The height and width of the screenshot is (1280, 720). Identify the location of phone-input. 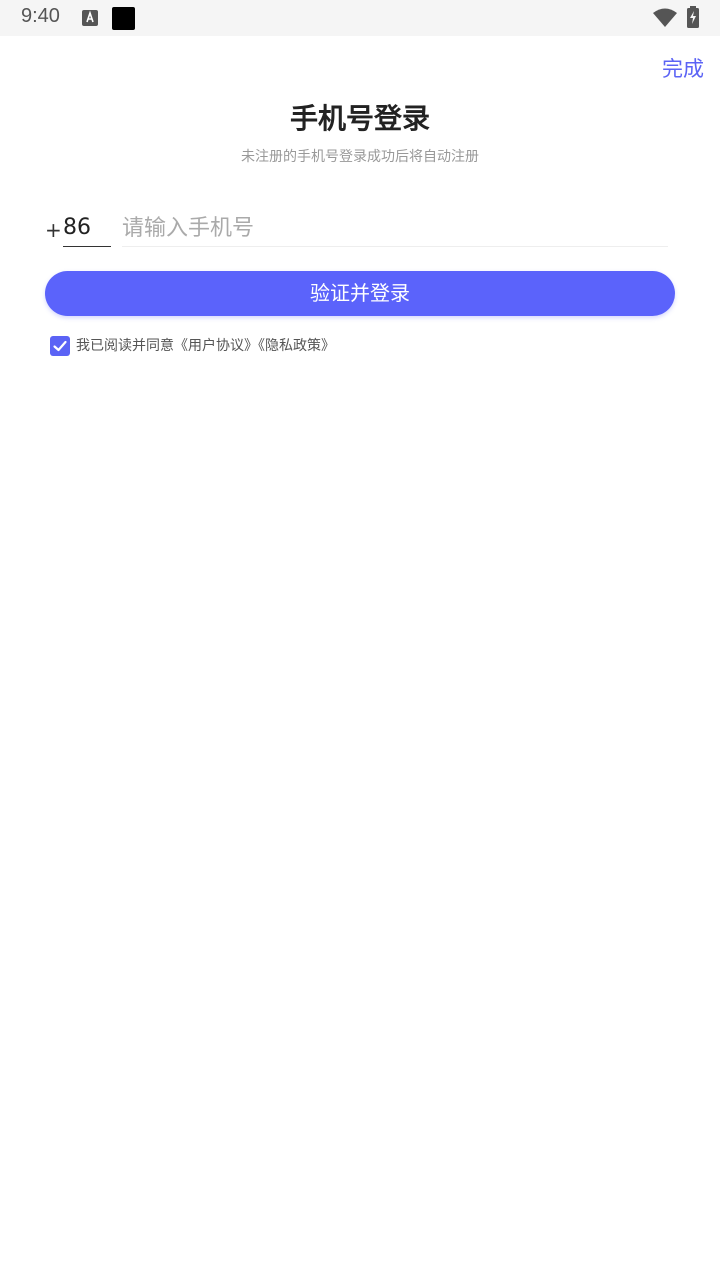
(395, 228).